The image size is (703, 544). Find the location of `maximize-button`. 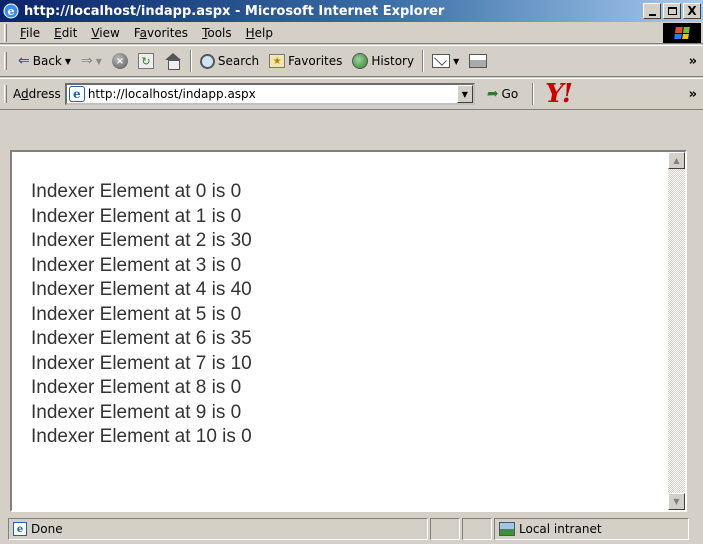

maximize-button is located at coordinates (672, 11).